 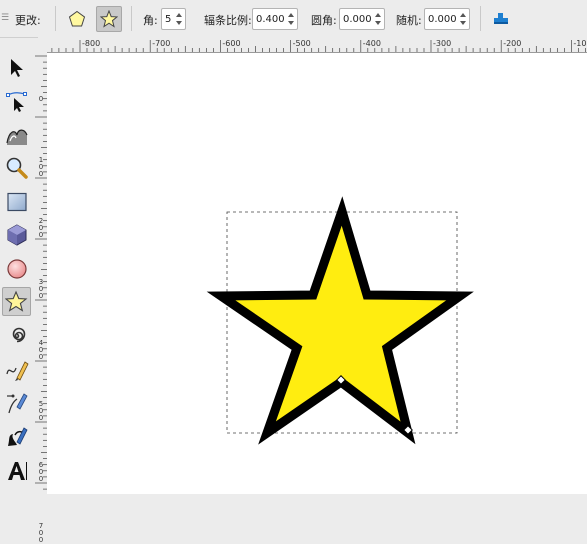 What do you see at coordinates (378, 19) in the screenshot?
I see `rounded-stepper` at bounding box center [378, 19].